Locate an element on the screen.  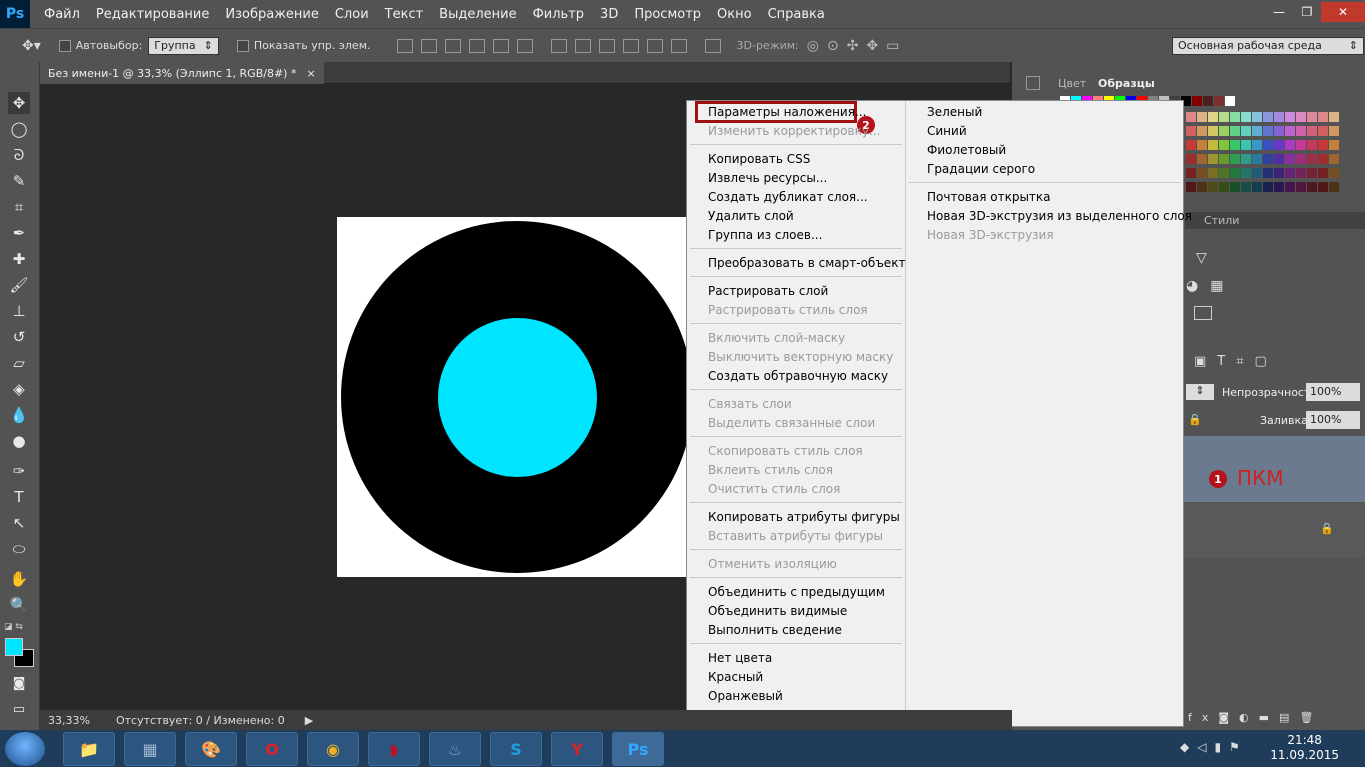
autoselect-checkbox is located at coordinates (64, 45).